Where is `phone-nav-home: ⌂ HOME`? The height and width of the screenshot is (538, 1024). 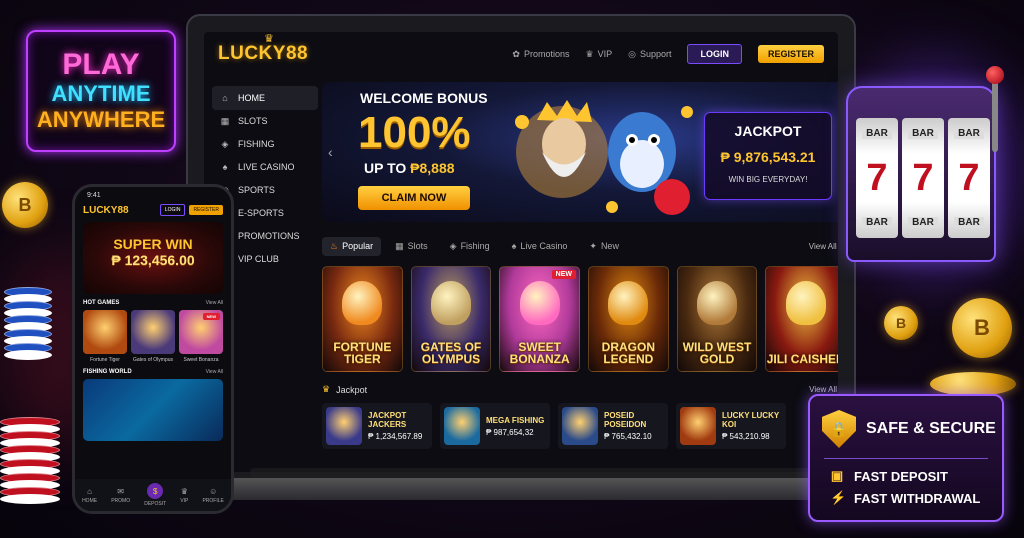
phone-nav-home: ⌂ HOME is located at coordinates (89, 495).